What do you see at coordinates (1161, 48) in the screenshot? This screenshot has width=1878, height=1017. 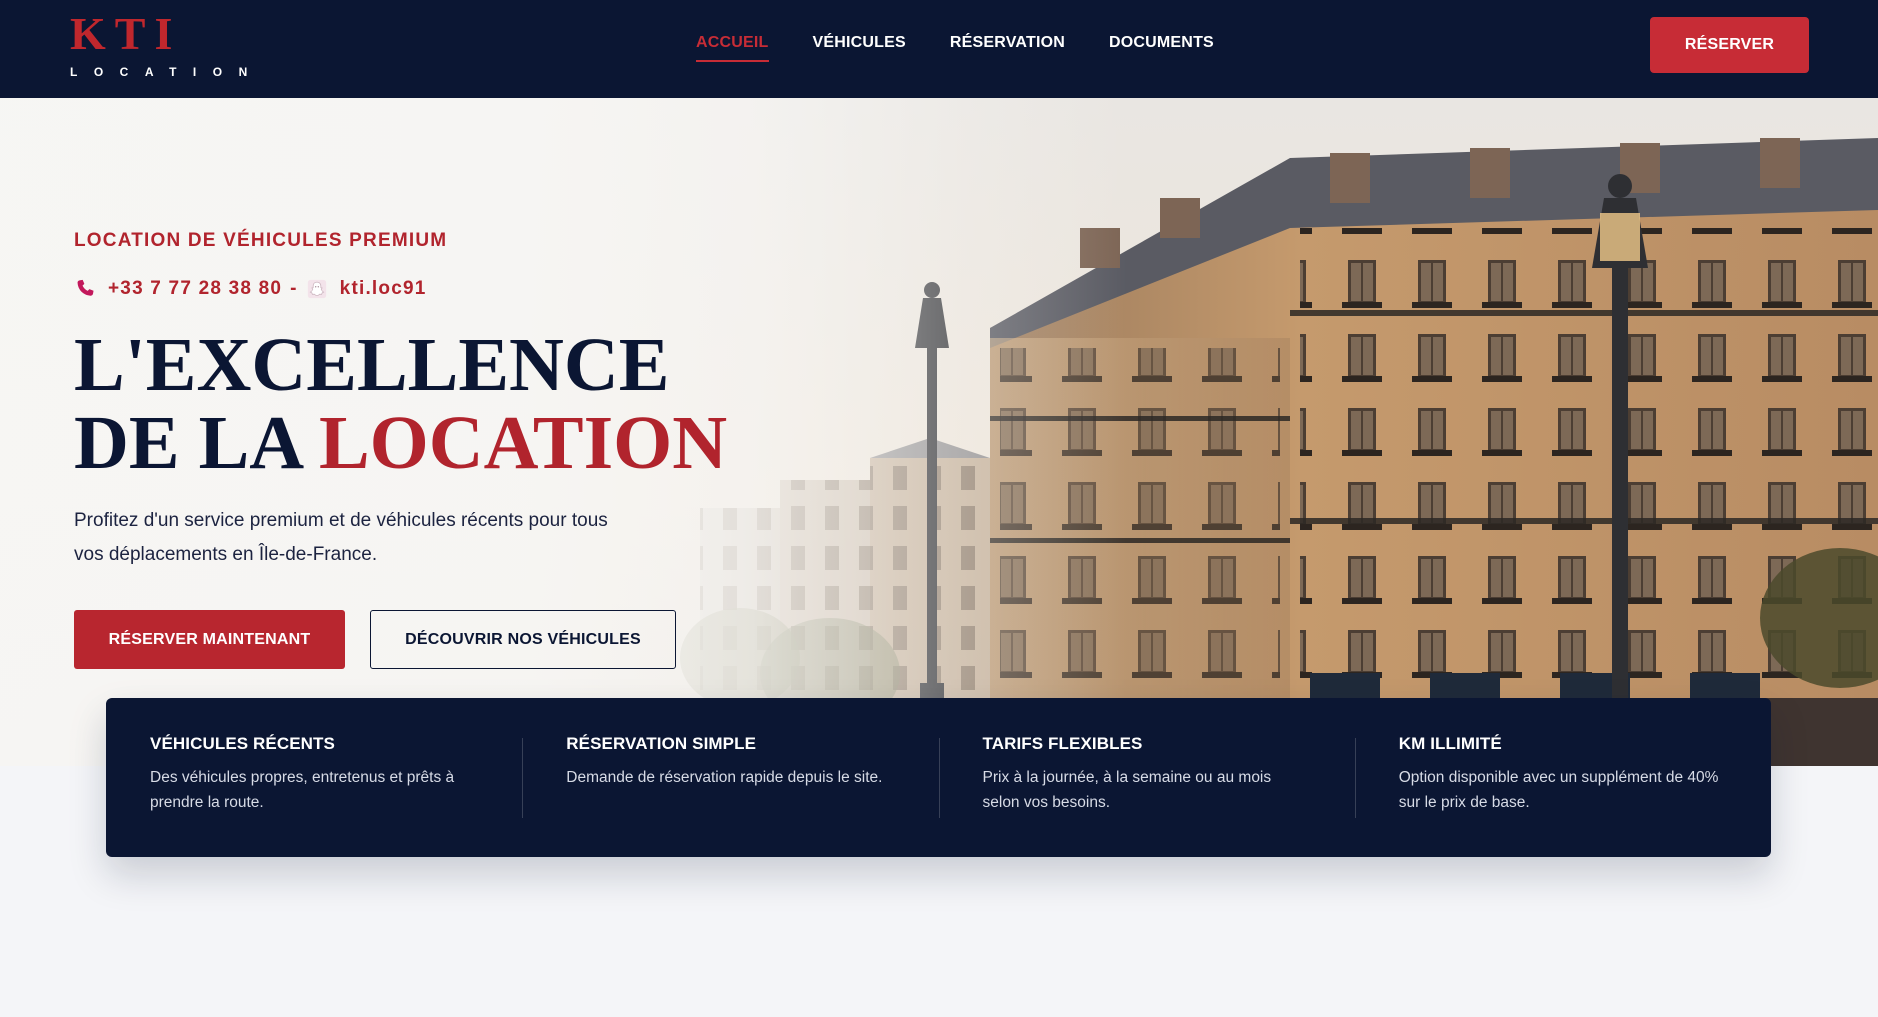 I see `nav-item-documents: DOCUMENTS` at bounding box center [1161, 48].